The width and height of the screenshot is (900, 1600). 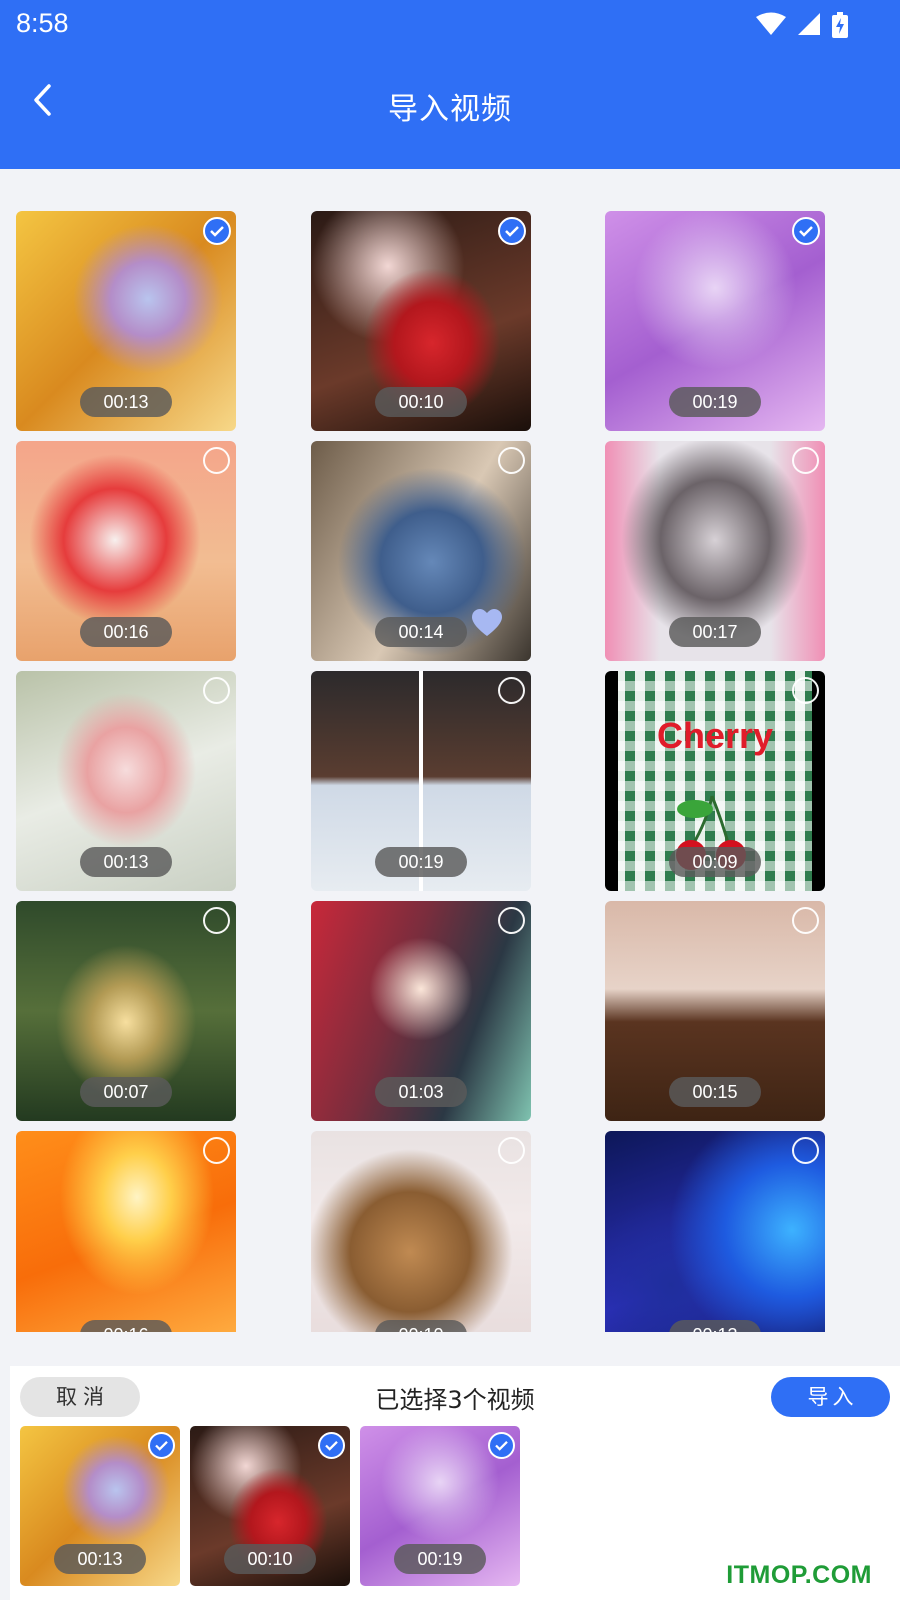 What do you see at coordinates (715, 632) in the screenshot?
I see `video-duration: 00:17` at bounding box center [715, 632].